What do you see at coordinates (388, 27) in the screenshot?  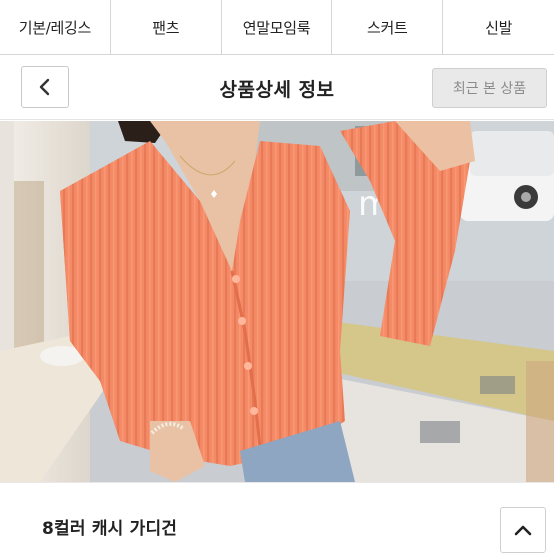 I see `category-tab-skirts: 스커트` at bounding box center [388, 27].